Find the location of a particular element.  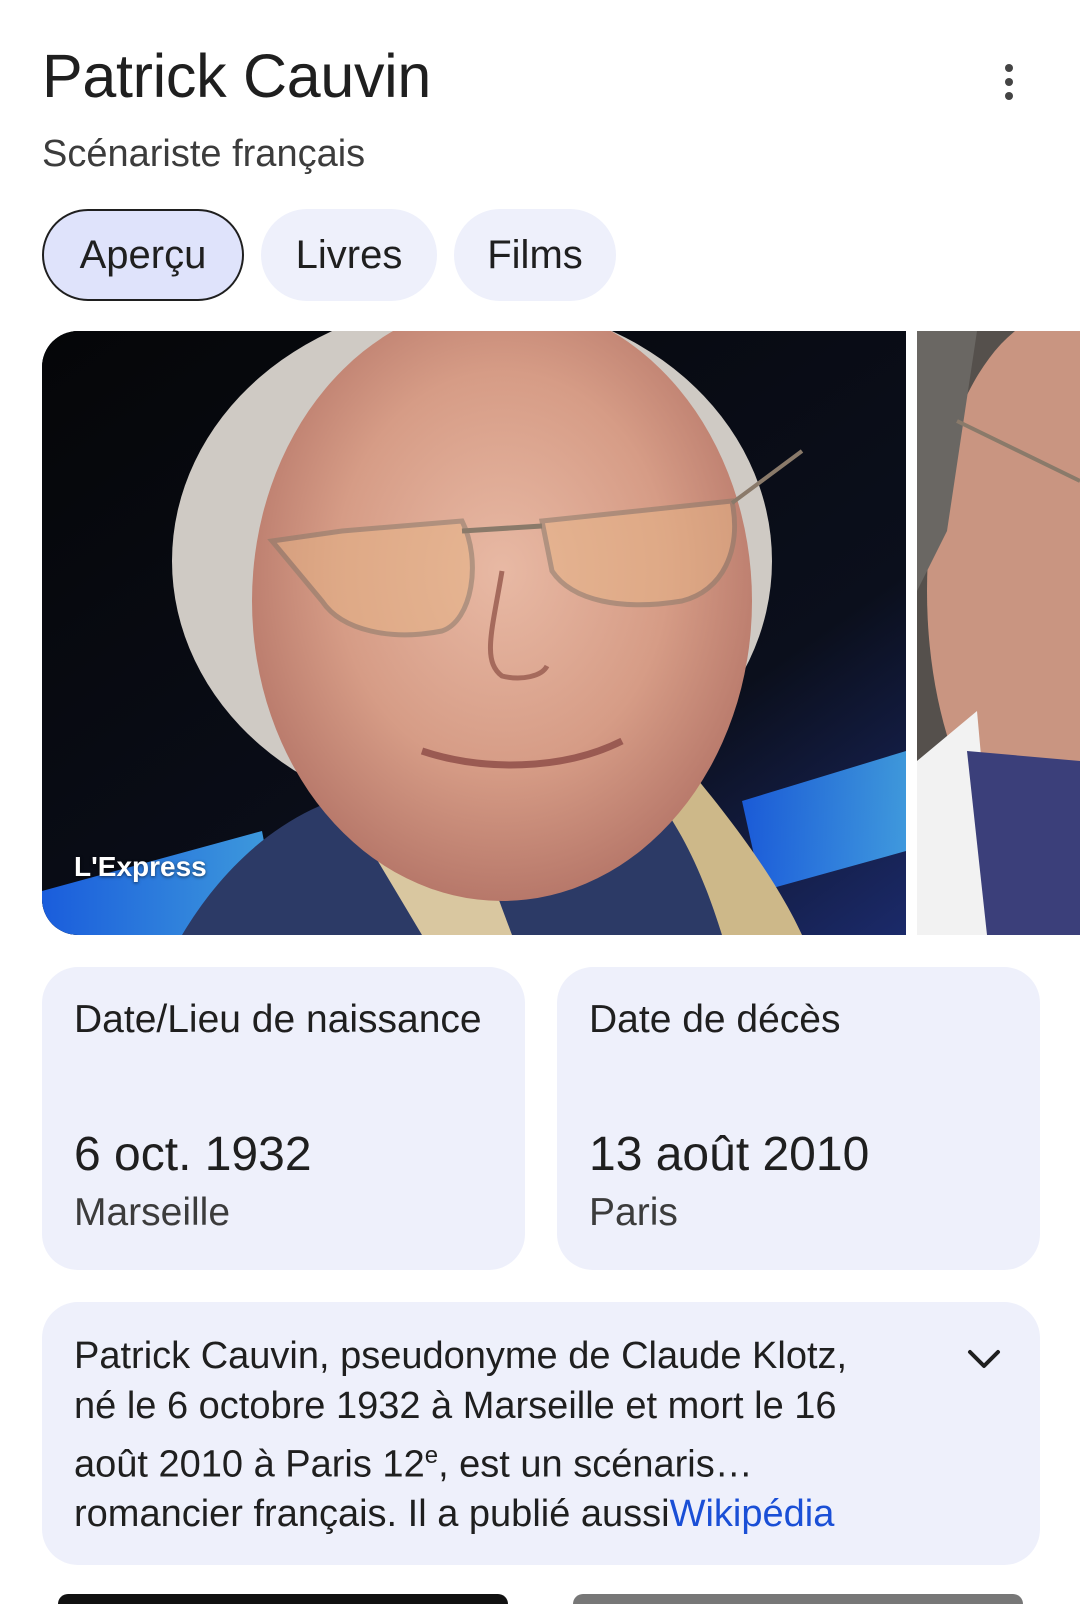

birth-label: Date/Lieu de naissance is located at coordinates (278, 1019).